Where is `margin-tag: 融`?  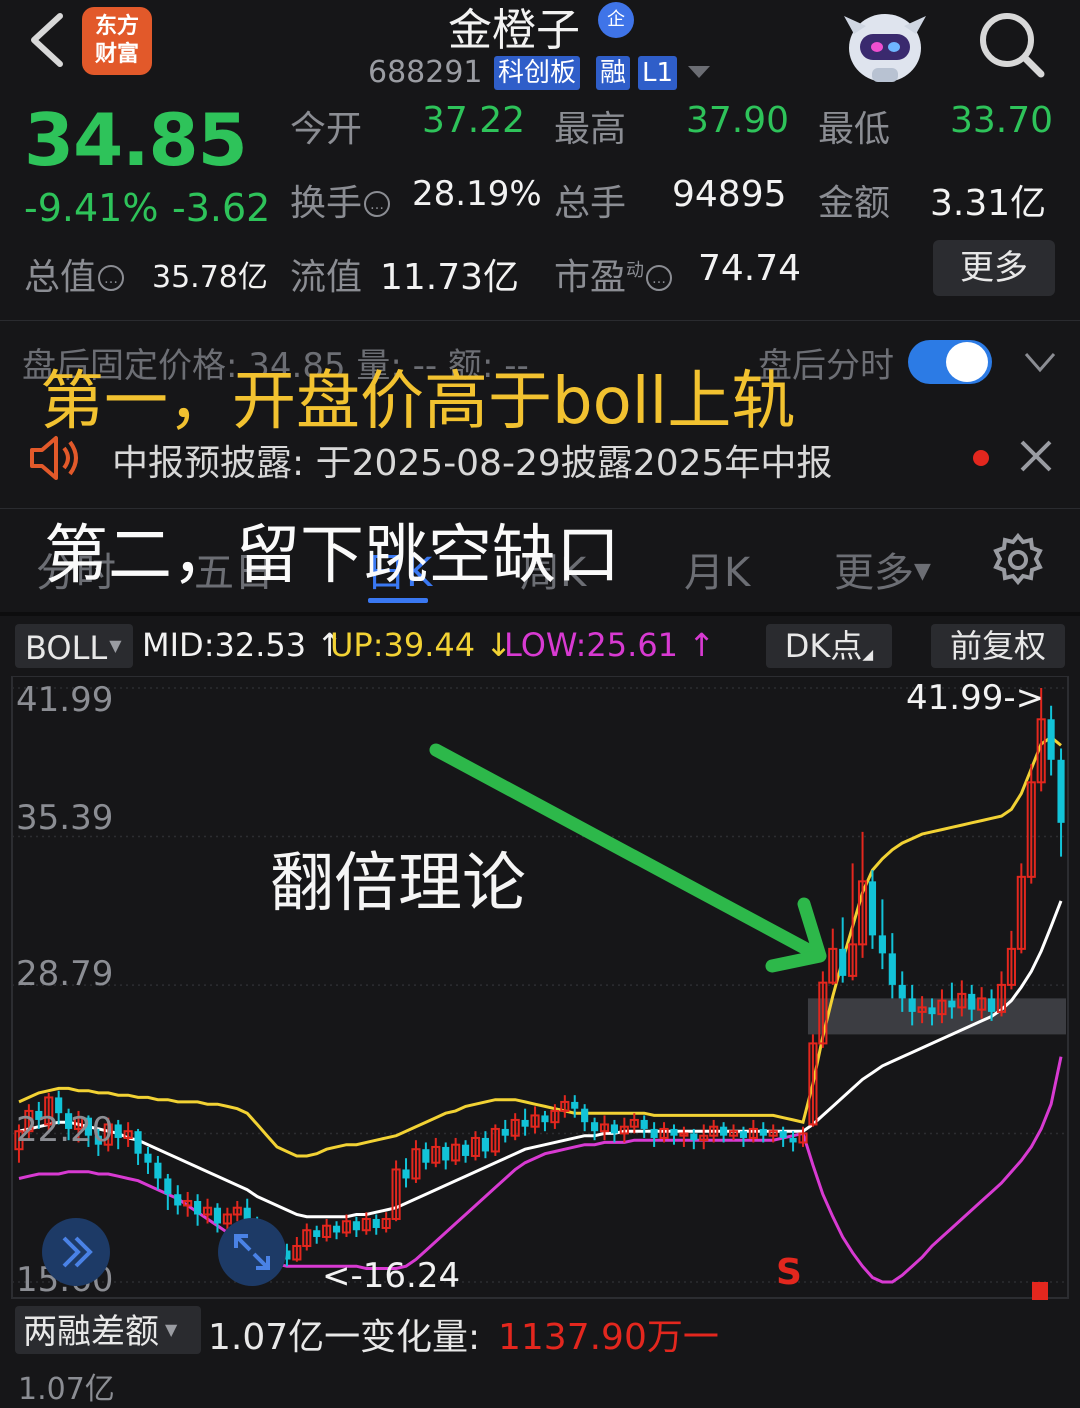 margin-tag: 融 is located at coordinates (613, 73).